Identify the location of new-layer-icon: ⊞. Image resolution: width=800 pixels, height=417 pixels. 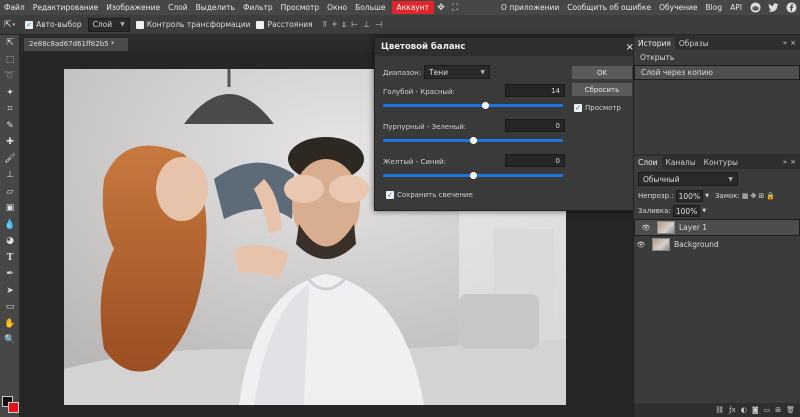
(778, 410).